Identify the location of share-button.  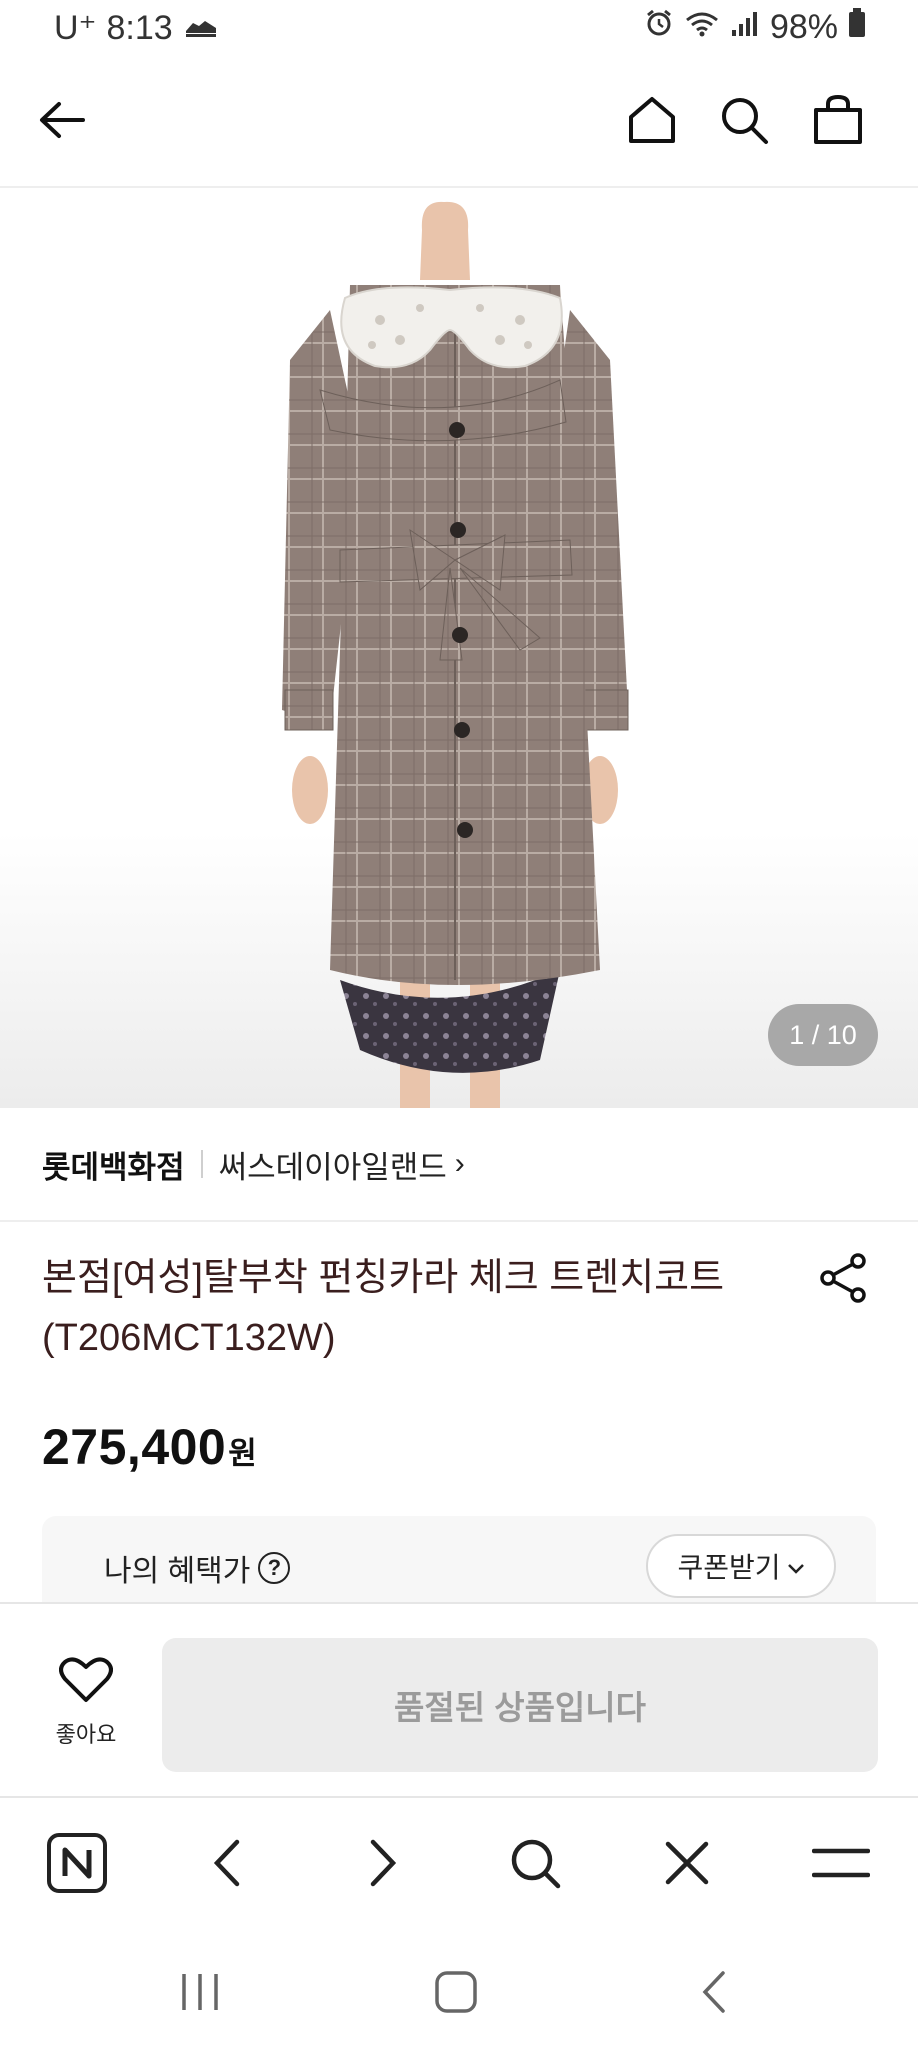
(846, 1280).